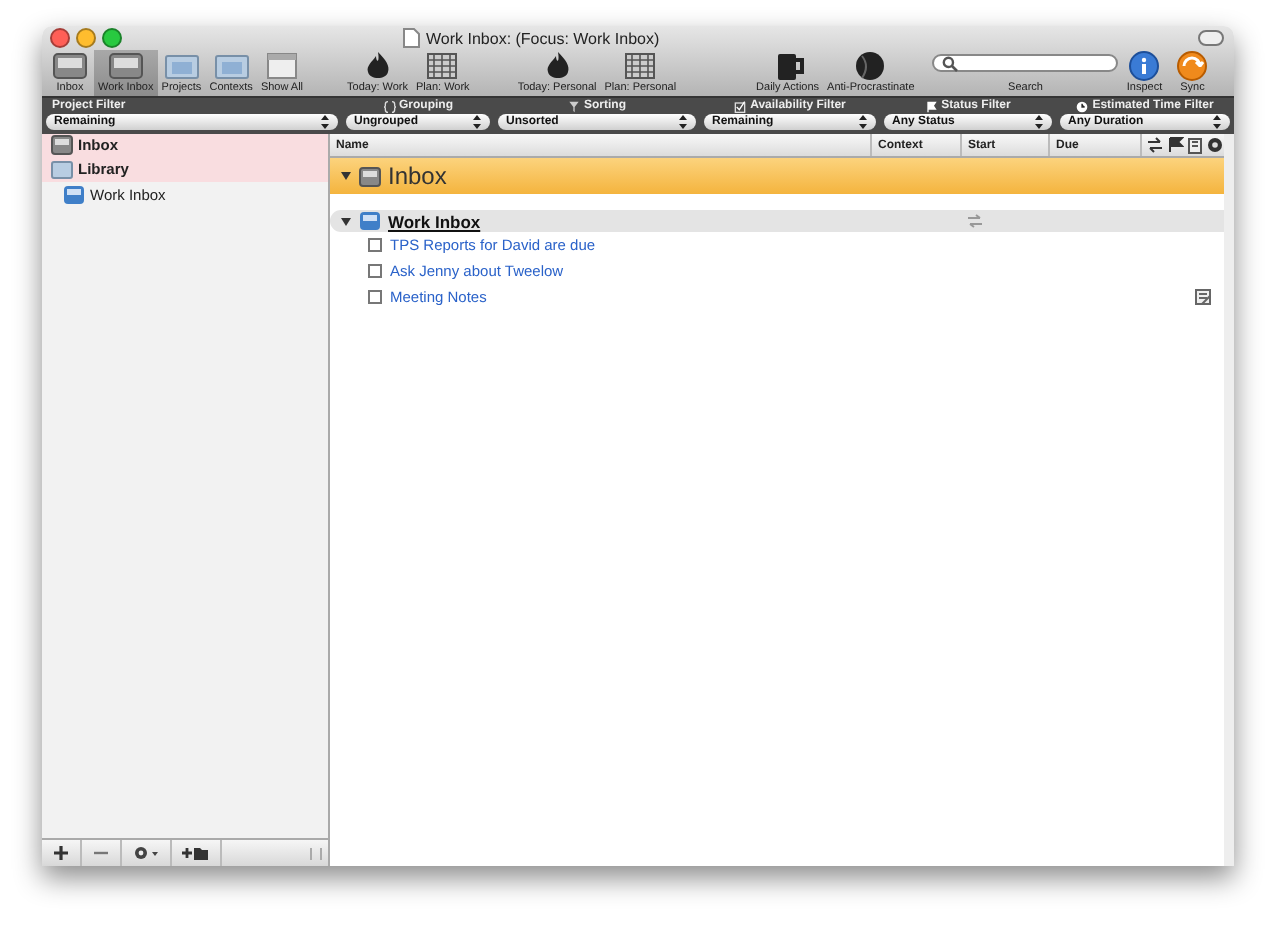 The height and width of the screenshot is (926, 1280). Describe the element at coordinates (574, 106) in the screenshot. I see `funnel-icon` at that location.